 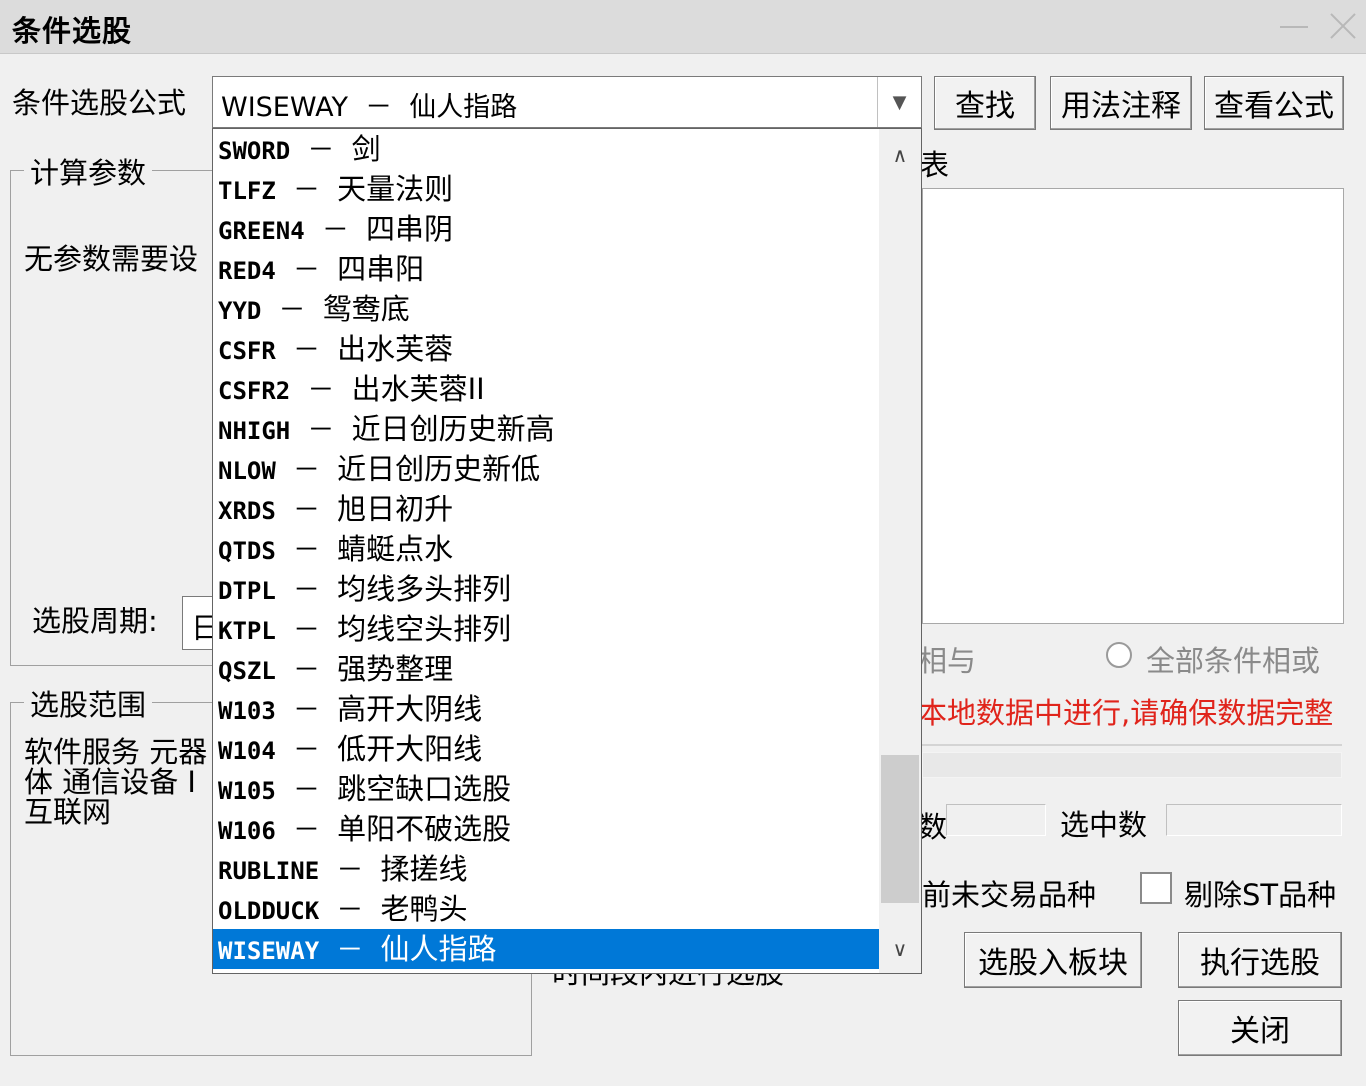 I want to click on dropdown-item-code: NLOW, so click(x=247, y=471).